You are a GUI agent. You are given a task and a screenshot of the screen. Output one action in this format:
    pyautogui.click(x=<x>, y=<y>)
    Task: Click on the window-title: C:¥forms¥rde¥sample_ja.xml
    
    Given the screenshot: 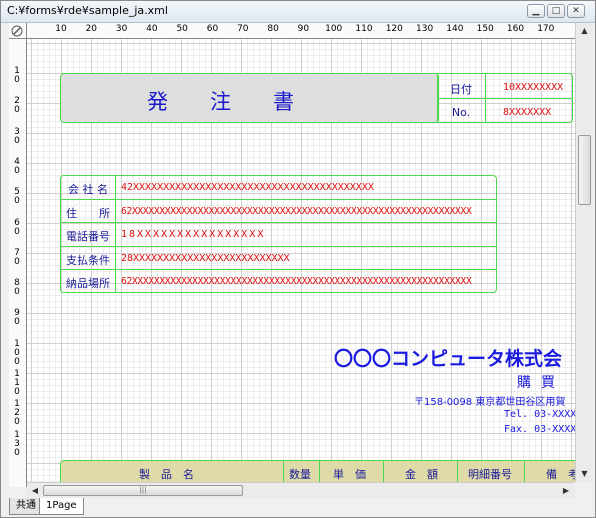 What is the action you would take?
    pyautogui.click(x=87, y=10)
    